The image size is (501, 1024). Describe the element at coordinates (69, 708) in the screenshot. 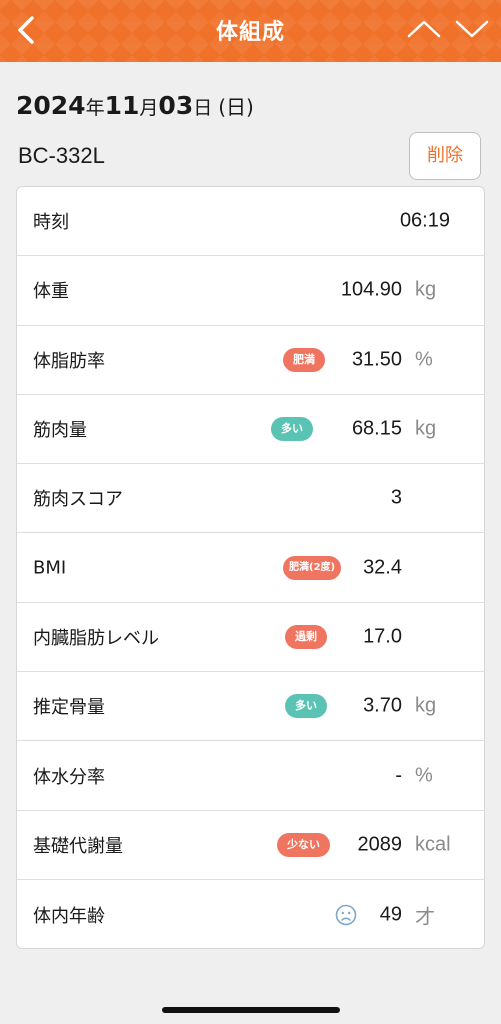

I see `row-label: 推定骨量` at that location.